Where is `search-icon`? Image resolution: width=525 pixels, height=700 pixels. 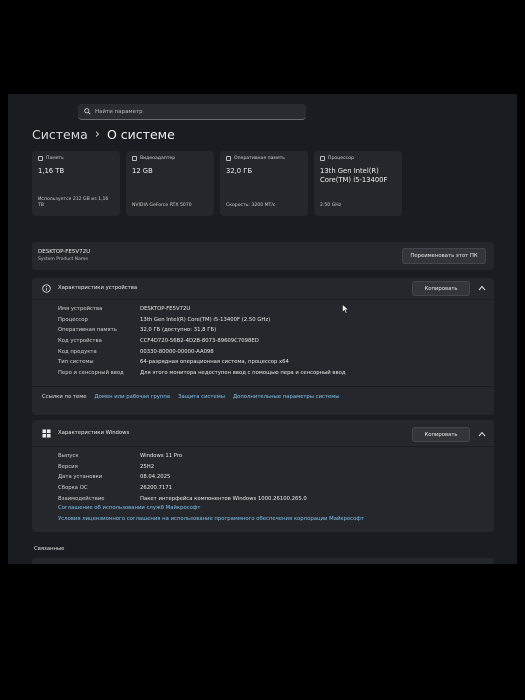
search-icon is located at coordinates (87, 111).